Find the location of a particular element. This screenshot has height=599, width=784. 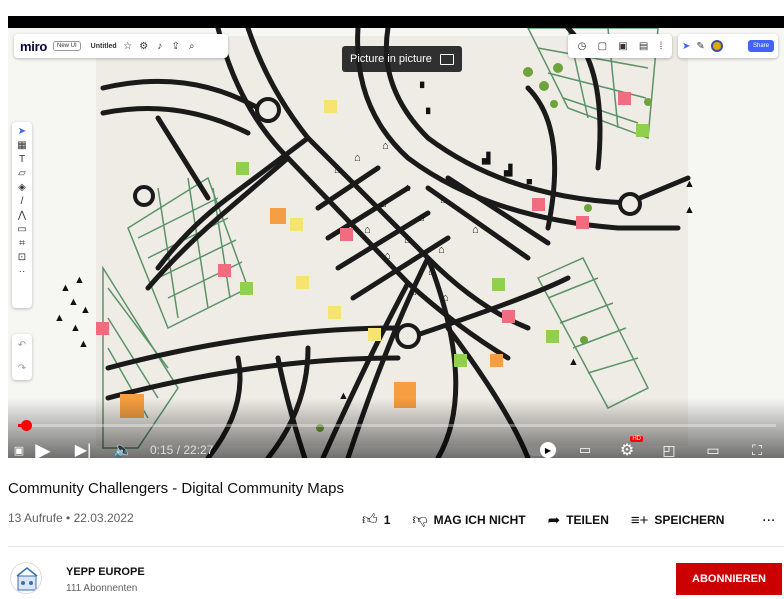

fullscreen-button: ⛶ is located at coordinates (757, 448).